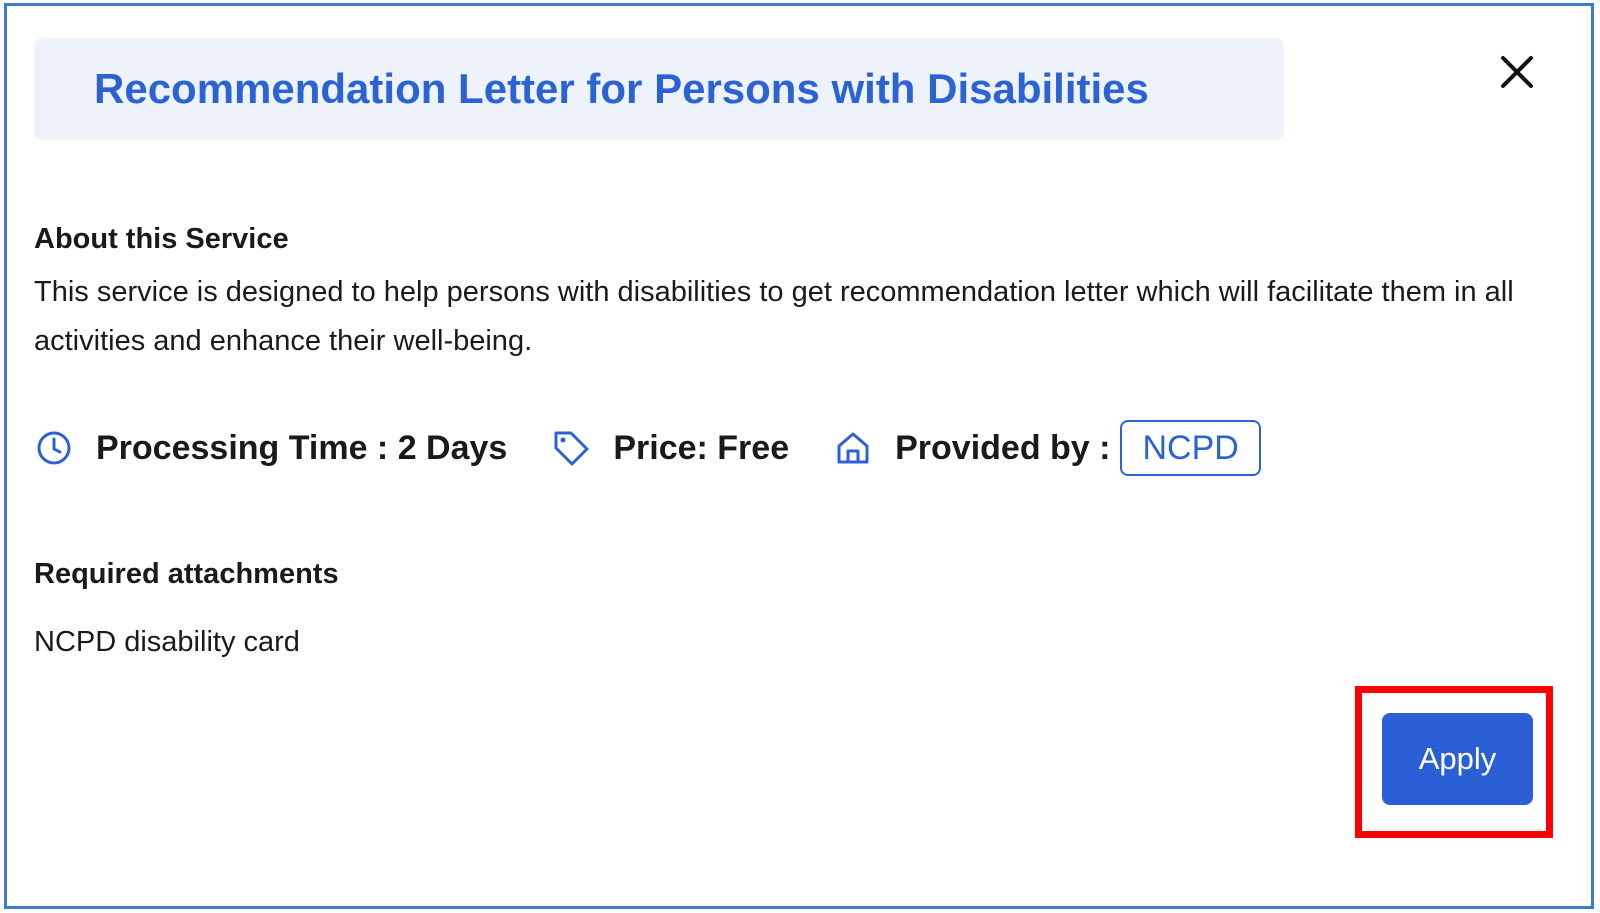 The width and height of the screenshot is (1600, 913). What do you see at coordinates (302, 447) in the screenshot?
I see `processing-time: Processing Time : 2 Days` at bounding box center [302, 447].